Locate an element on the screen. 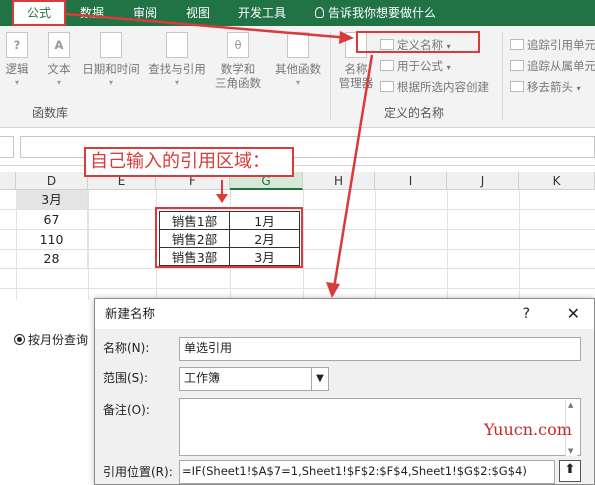  arrow-to-define-name is located at coordinates (208, 26).